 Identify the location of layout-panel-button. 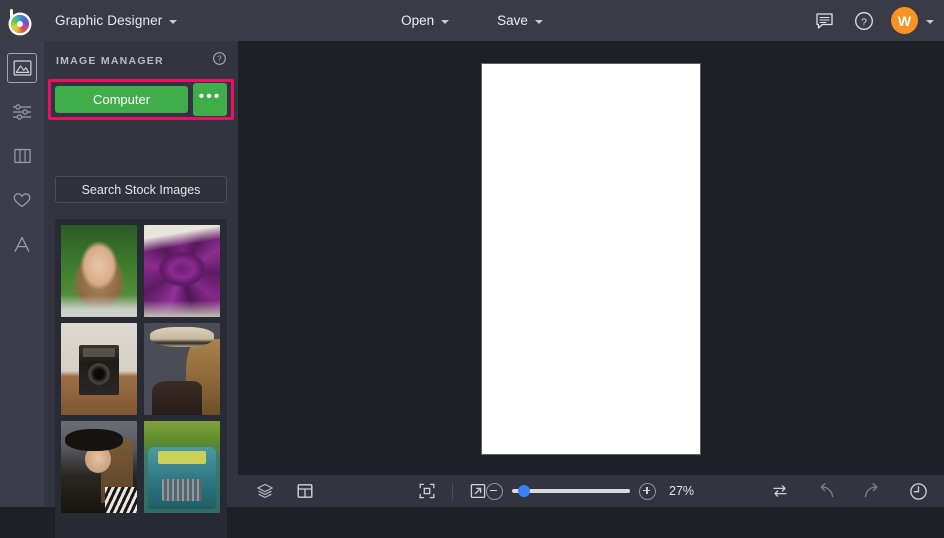
(305, 491).